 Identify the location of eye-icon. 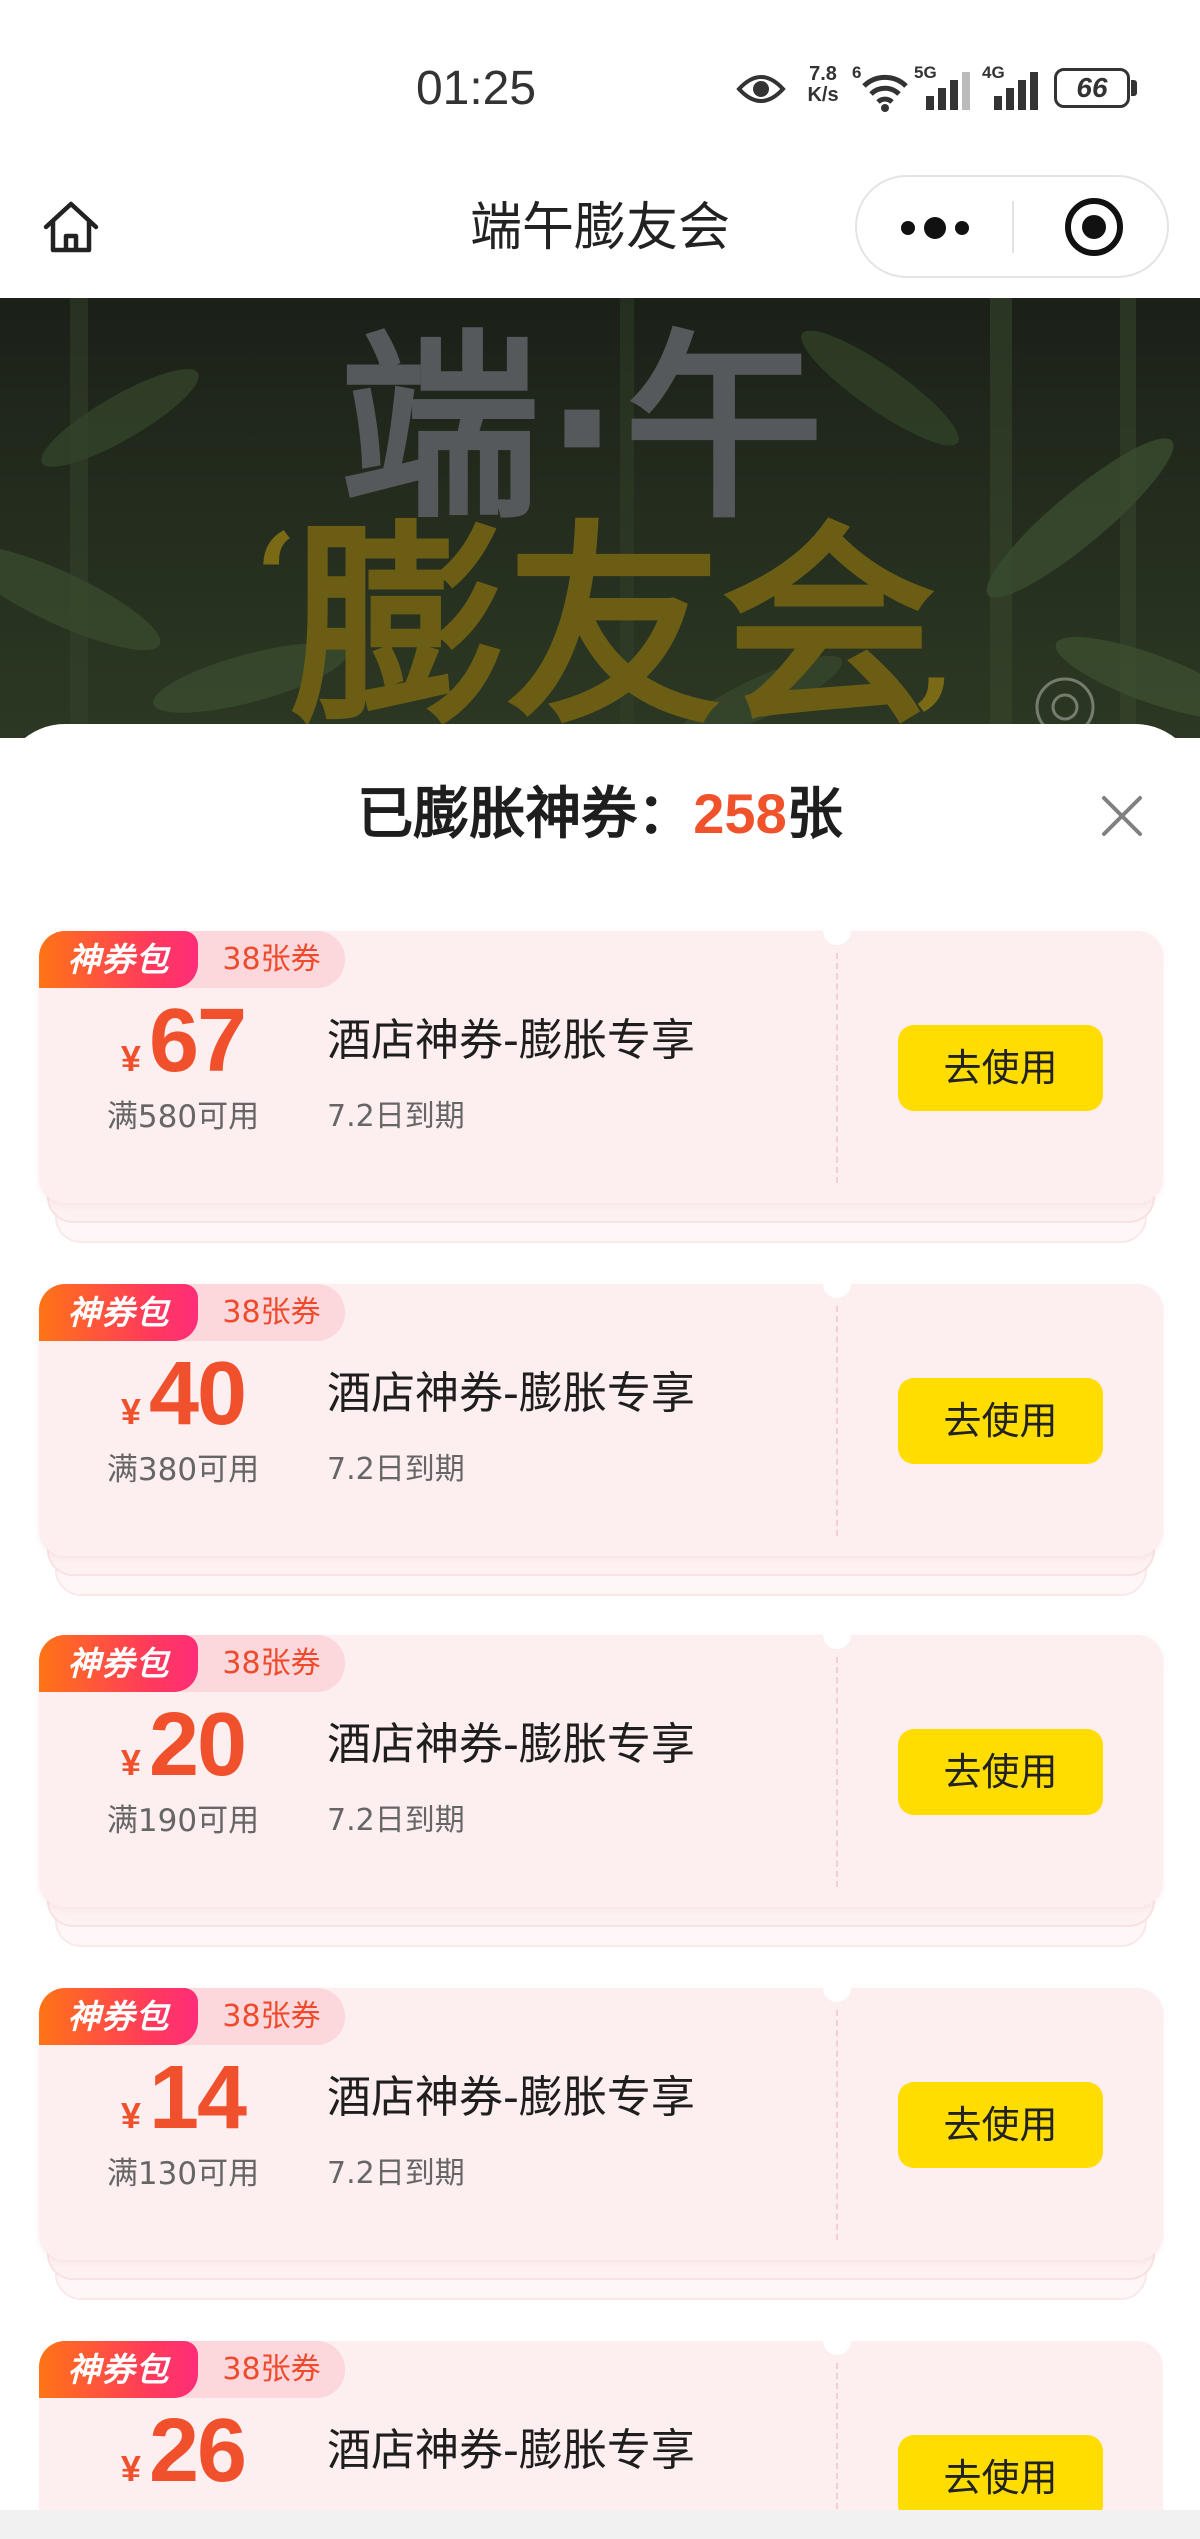
(761, 89).